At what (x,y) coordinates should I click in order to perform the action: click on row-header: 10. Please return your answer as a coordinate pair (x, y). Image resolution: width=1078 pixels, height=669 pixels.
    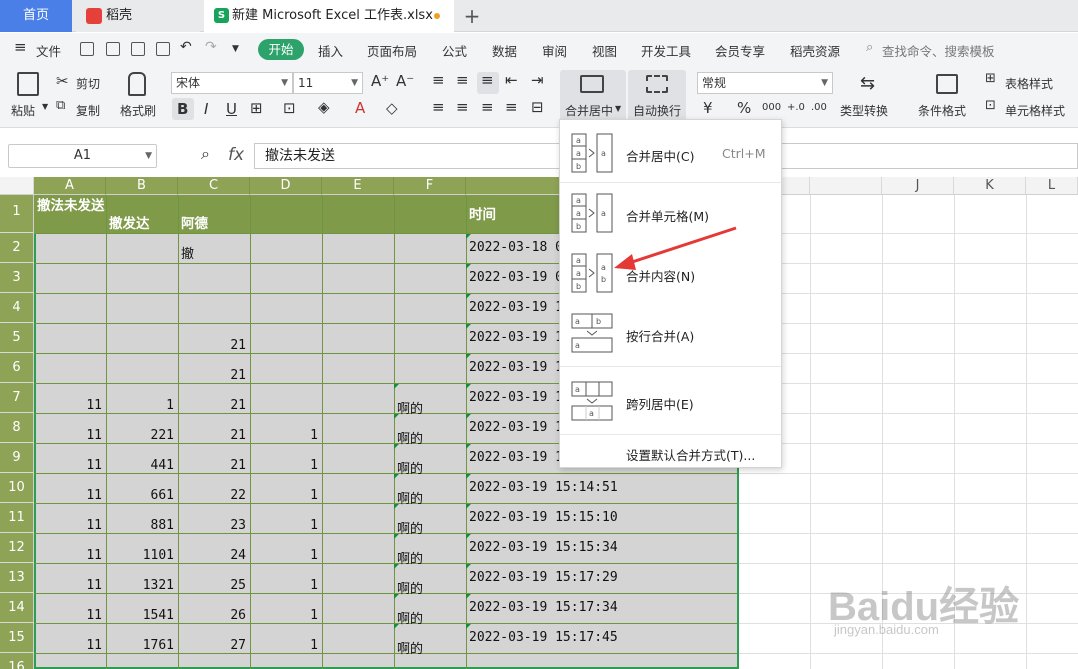
    Looking at the image, I should click on (17, 488).